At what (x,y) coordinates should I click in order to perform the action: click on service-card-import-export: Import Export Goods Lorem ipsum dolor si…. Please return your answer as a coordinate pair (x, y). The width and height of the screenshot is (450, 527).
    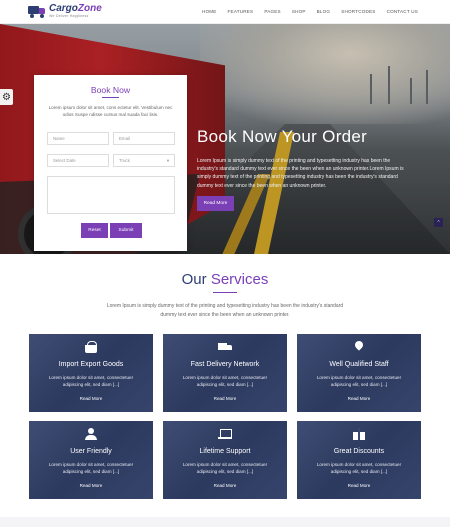
    Looking at the image, I should click on (91, 373).